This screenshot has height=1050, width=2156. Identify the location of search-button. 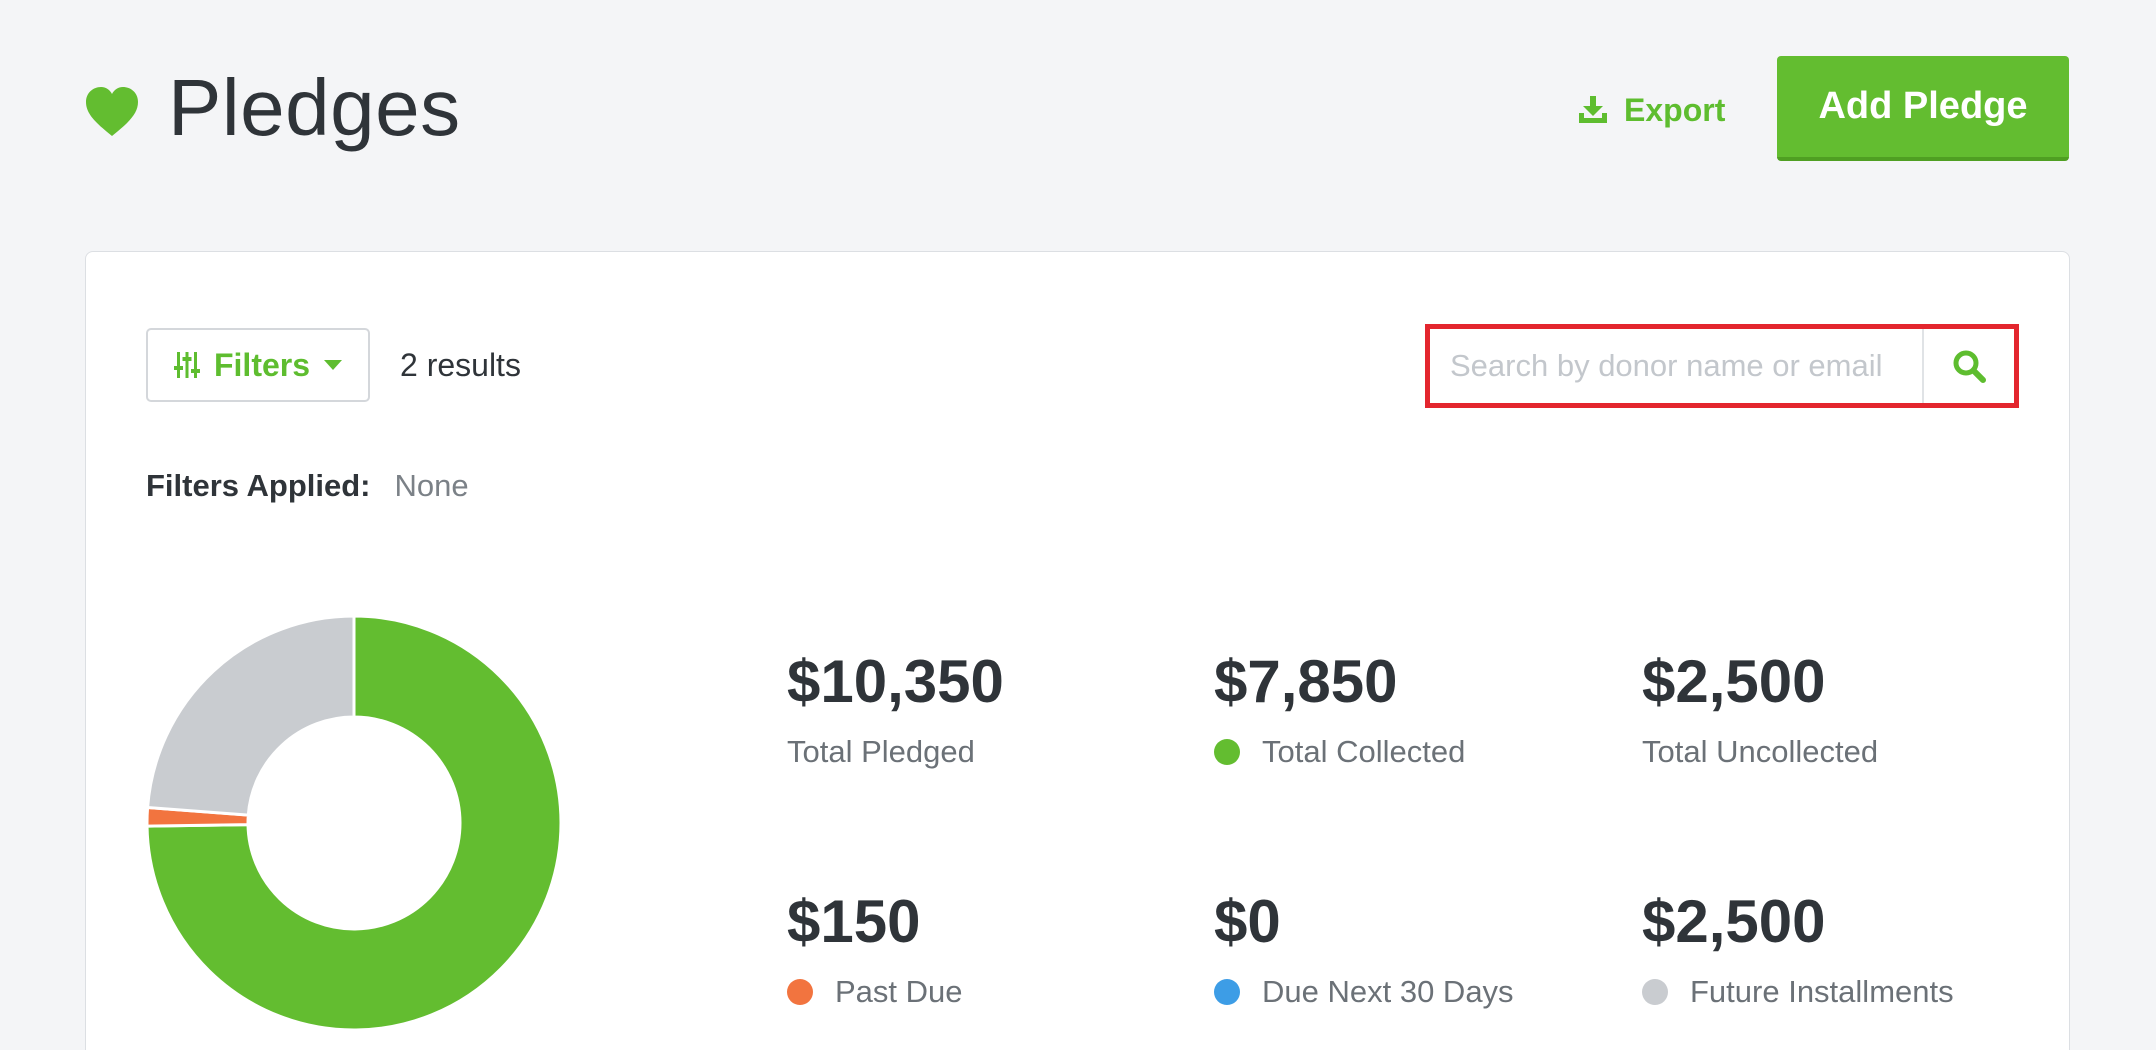
(1968, 366).